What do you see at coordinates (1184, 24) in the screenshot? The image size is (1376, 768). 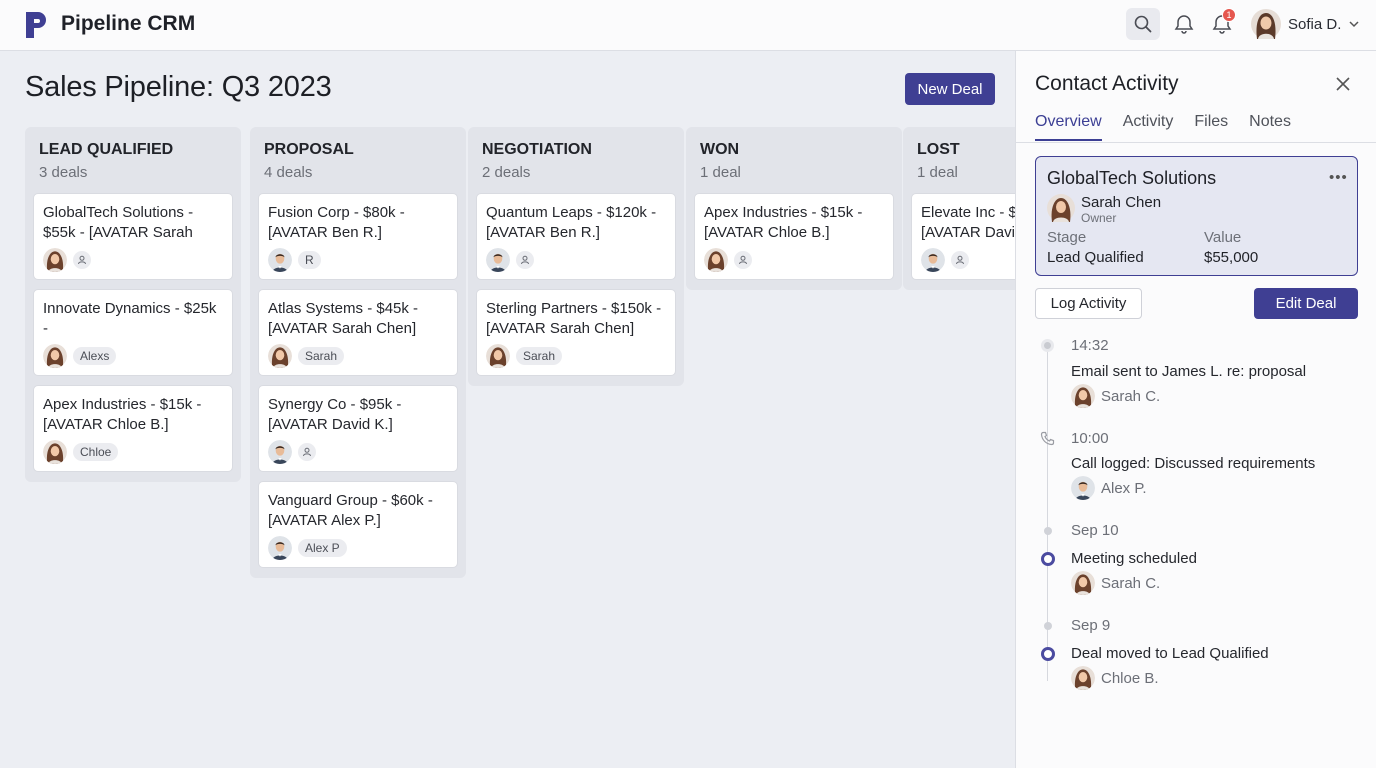 I see `notifications-button` at bounding box center [1184, 24].